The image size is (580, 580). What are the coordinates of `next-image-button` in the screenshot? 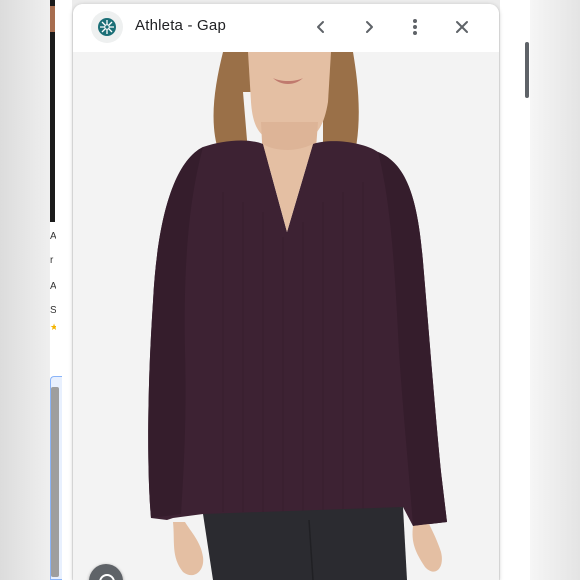 It's located at (369, 27).